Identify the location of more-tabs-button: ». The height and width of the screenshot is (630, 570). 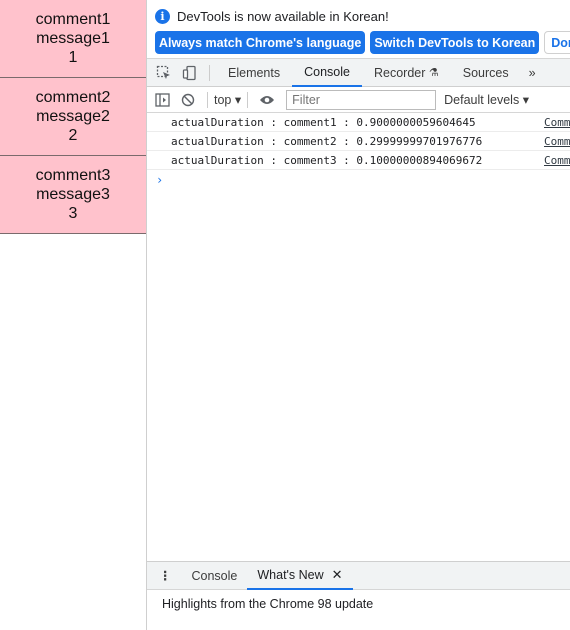
(532, 73).